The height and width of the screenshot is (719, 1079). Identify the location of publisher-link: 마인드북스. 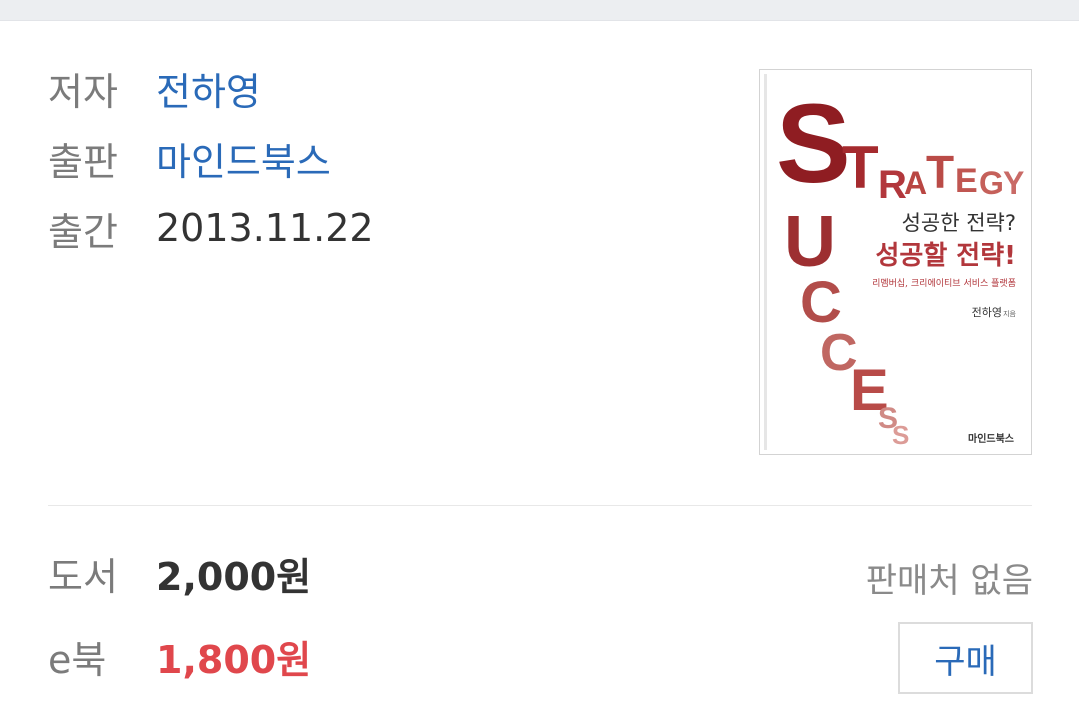
(243, 158).